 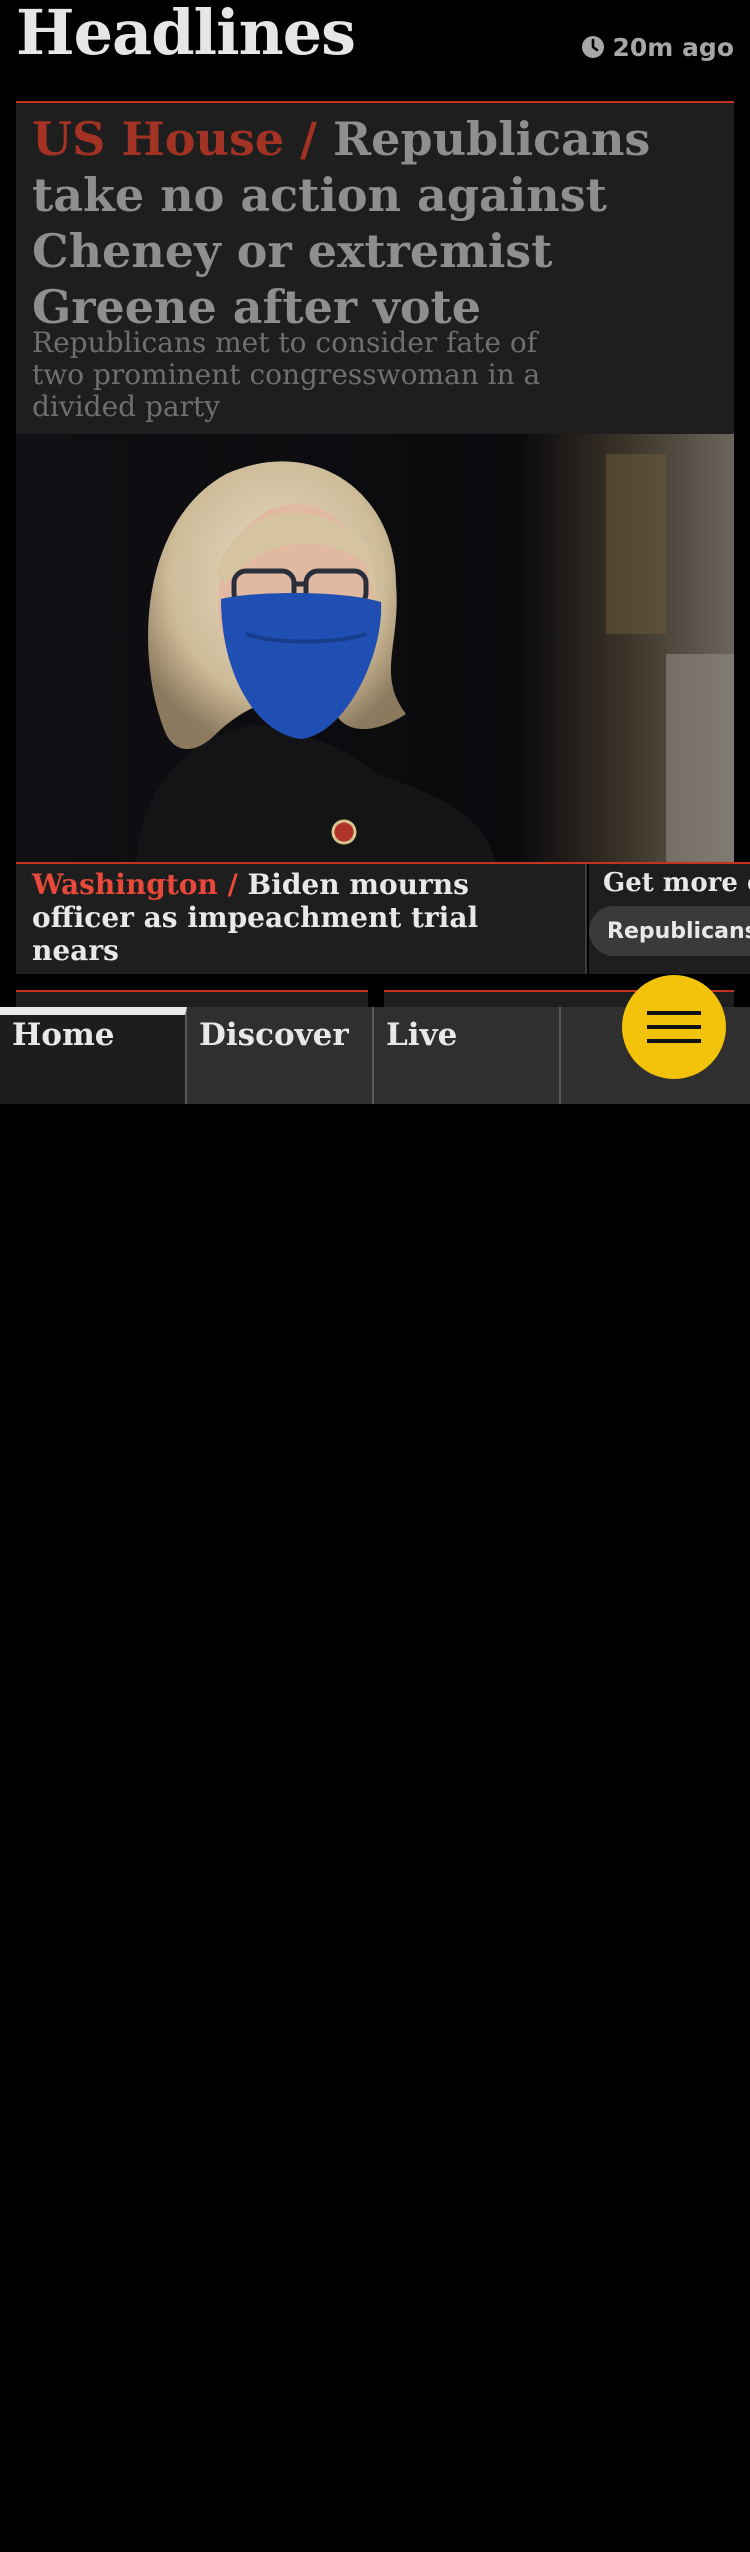 I want to click on tab-discover-label: Discover, so click(x=274, y=1035).